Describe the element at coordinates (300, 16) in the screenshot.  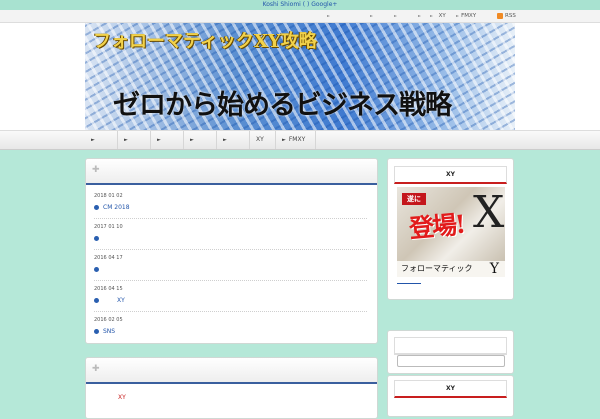
I see `utility-bar: ► ► ► ► ► XY ► FMXY RSS` at that location.